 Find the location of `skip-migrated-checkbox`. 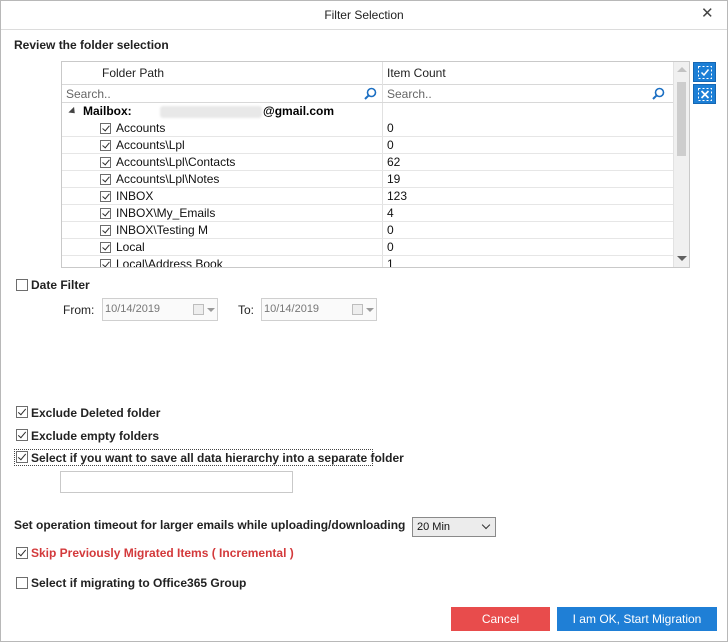

skip-migrated-checkbox is located at coordinates (22, 553).